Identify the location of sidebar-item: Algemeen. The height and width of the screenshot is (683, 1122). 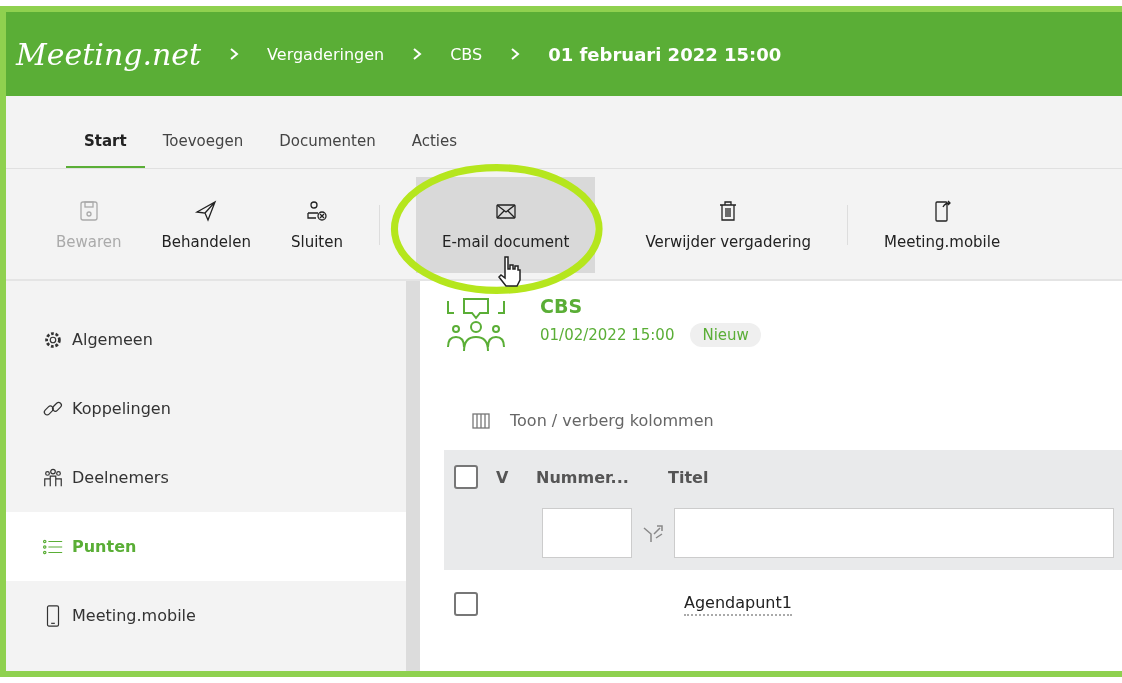
(206, 339).